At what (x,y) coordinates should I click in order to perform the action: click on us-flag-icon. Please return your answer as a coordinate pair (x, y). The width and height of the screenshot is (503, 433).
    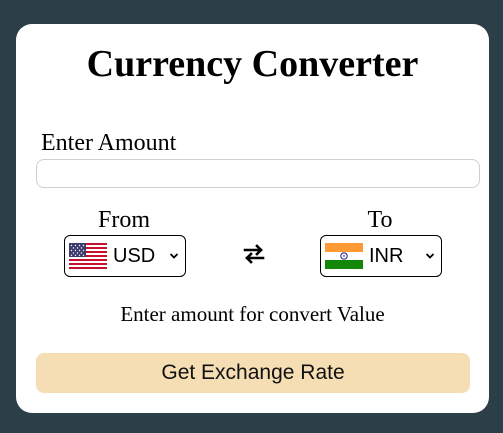
    Looking at the image, I should click on (88, 256).